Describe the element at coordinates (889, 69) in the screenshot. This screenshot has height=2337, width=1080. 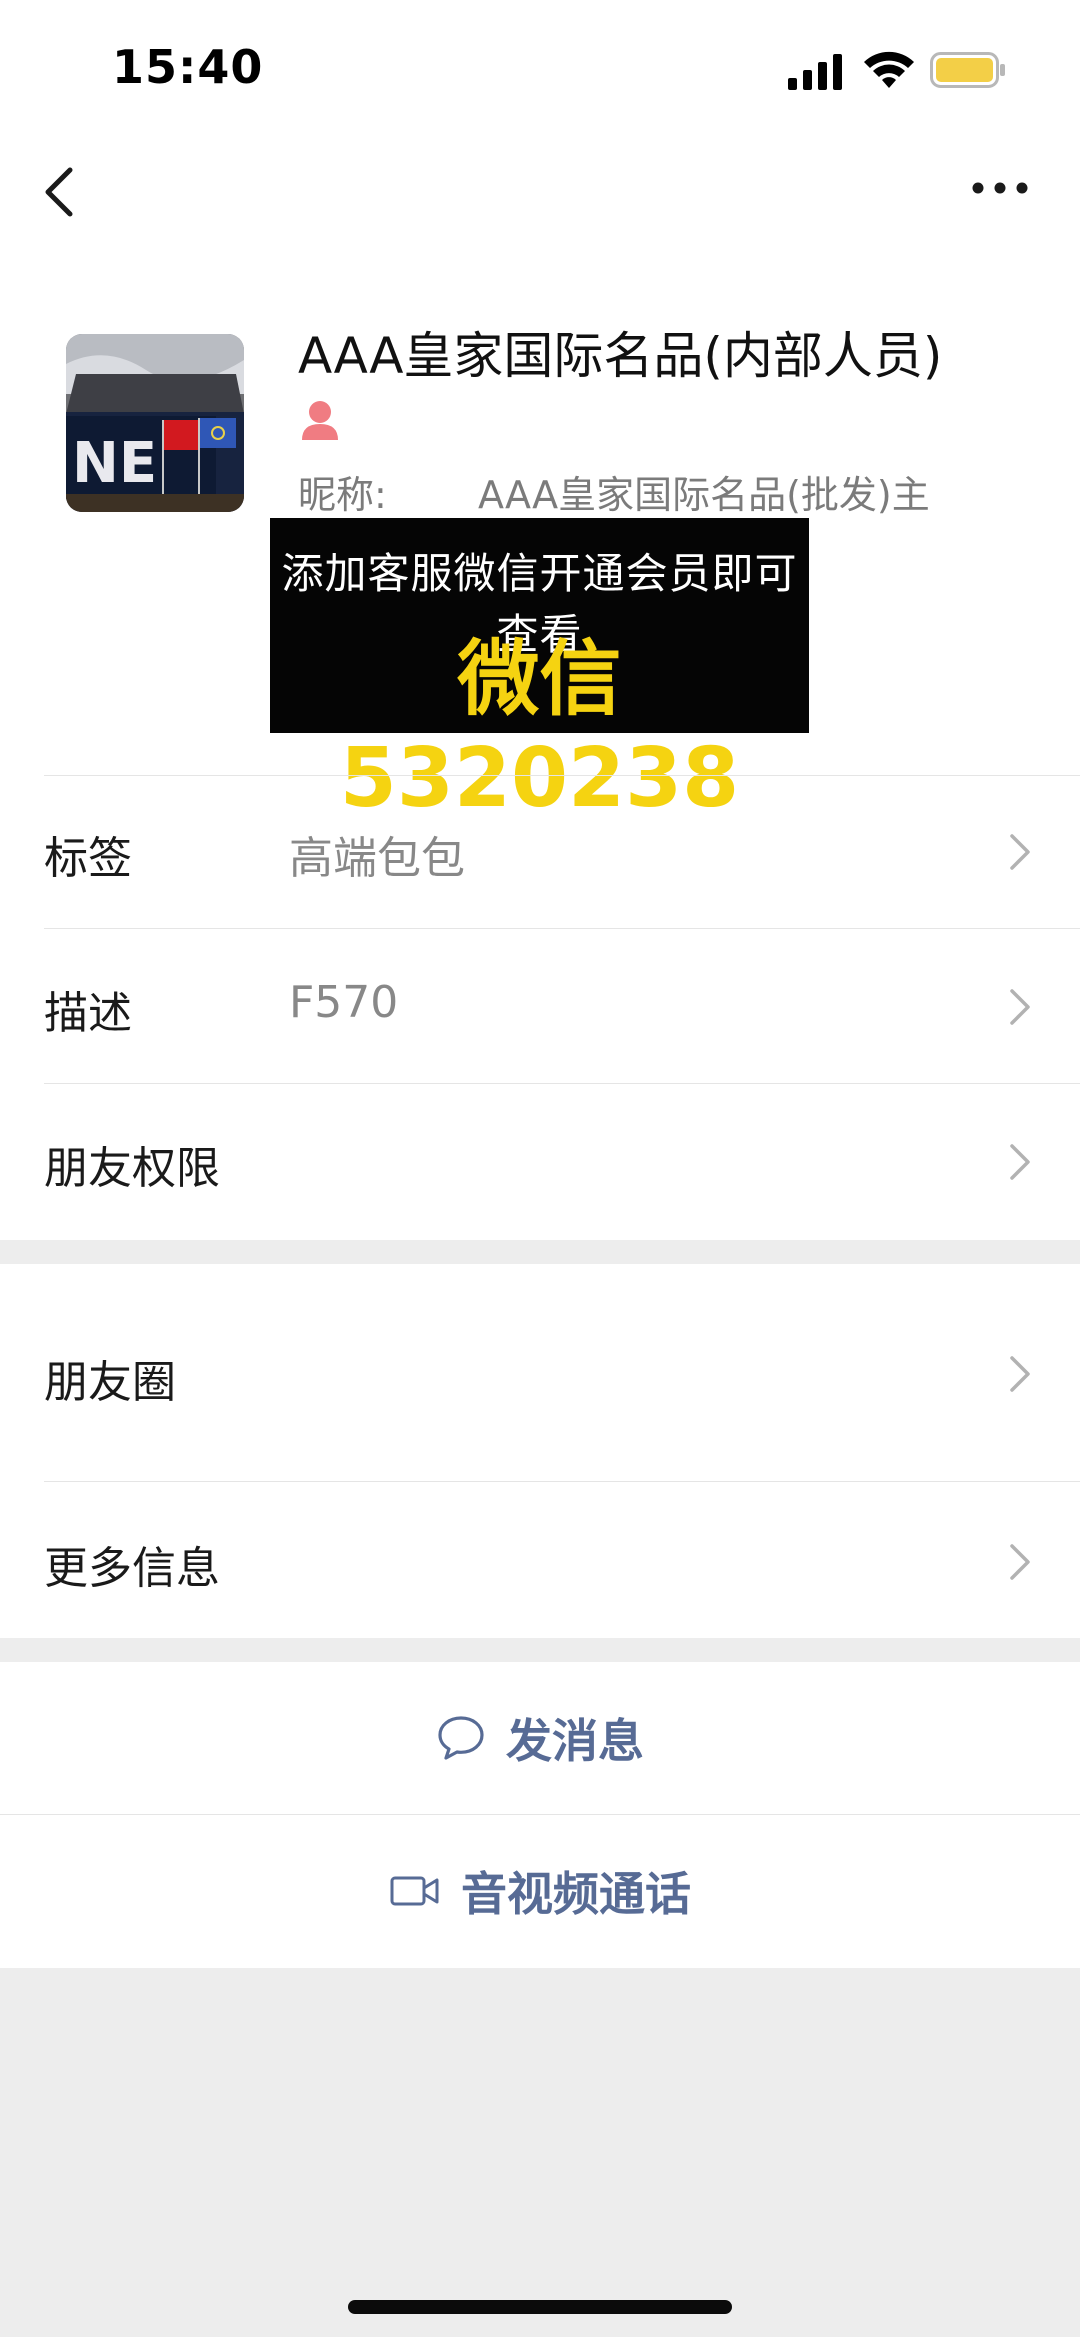
I see `wifi-icon` at that location.